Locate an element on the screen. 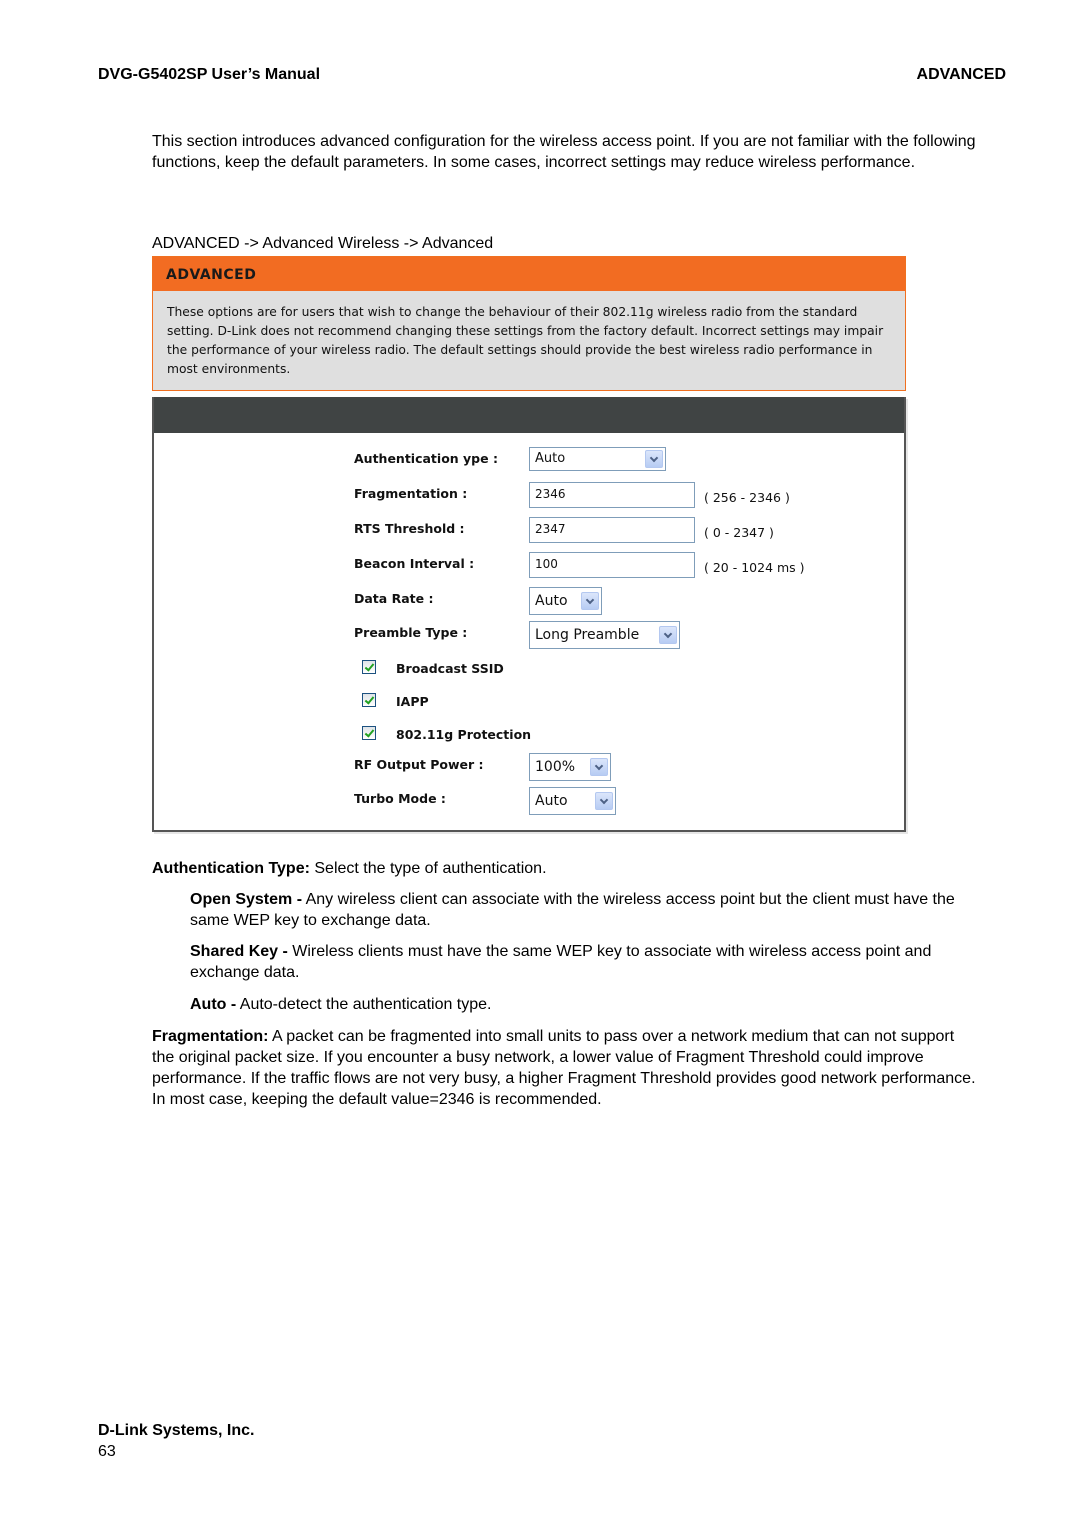  rts-threshold-input: 2347 is located at coordinates (612, 530).